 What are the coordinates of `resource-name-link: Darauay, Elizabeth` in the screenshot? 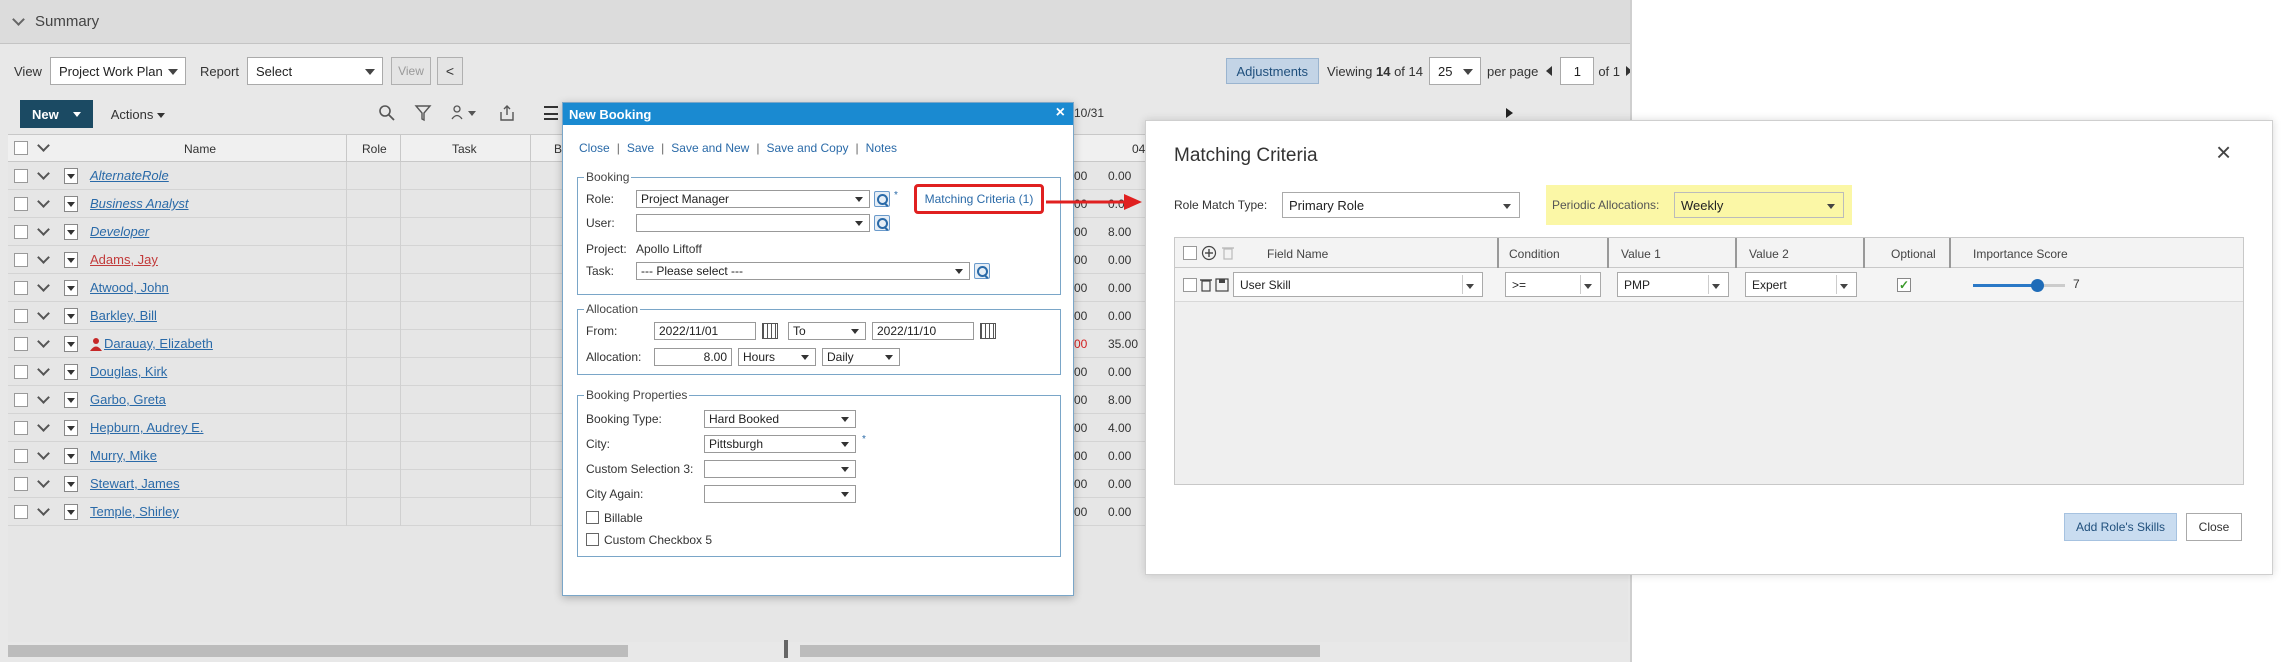 It's located at (158, 343).